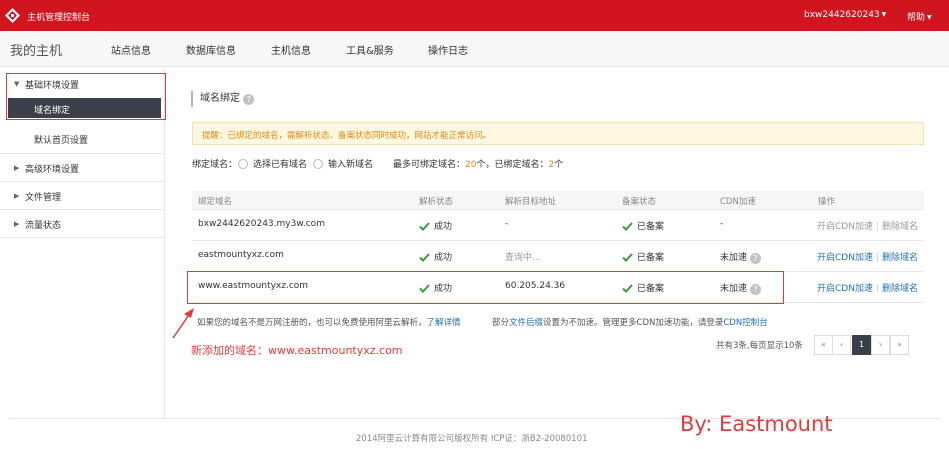  I want to click on note-text: 如果您的域名不是万网注册的，也可以免费使用阿里云解析，, so click(312, 323).